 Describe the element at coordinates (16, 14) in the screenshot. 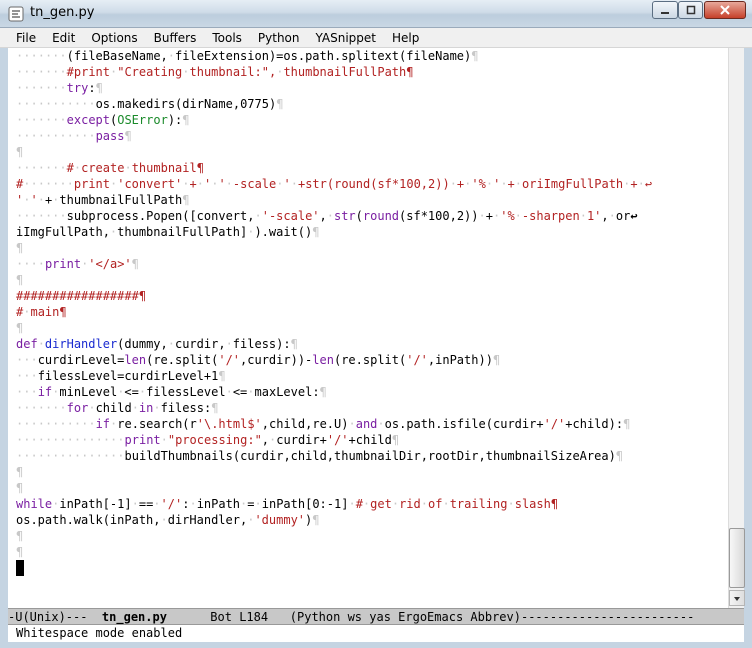

I see `emacs-app-icon` at that location.